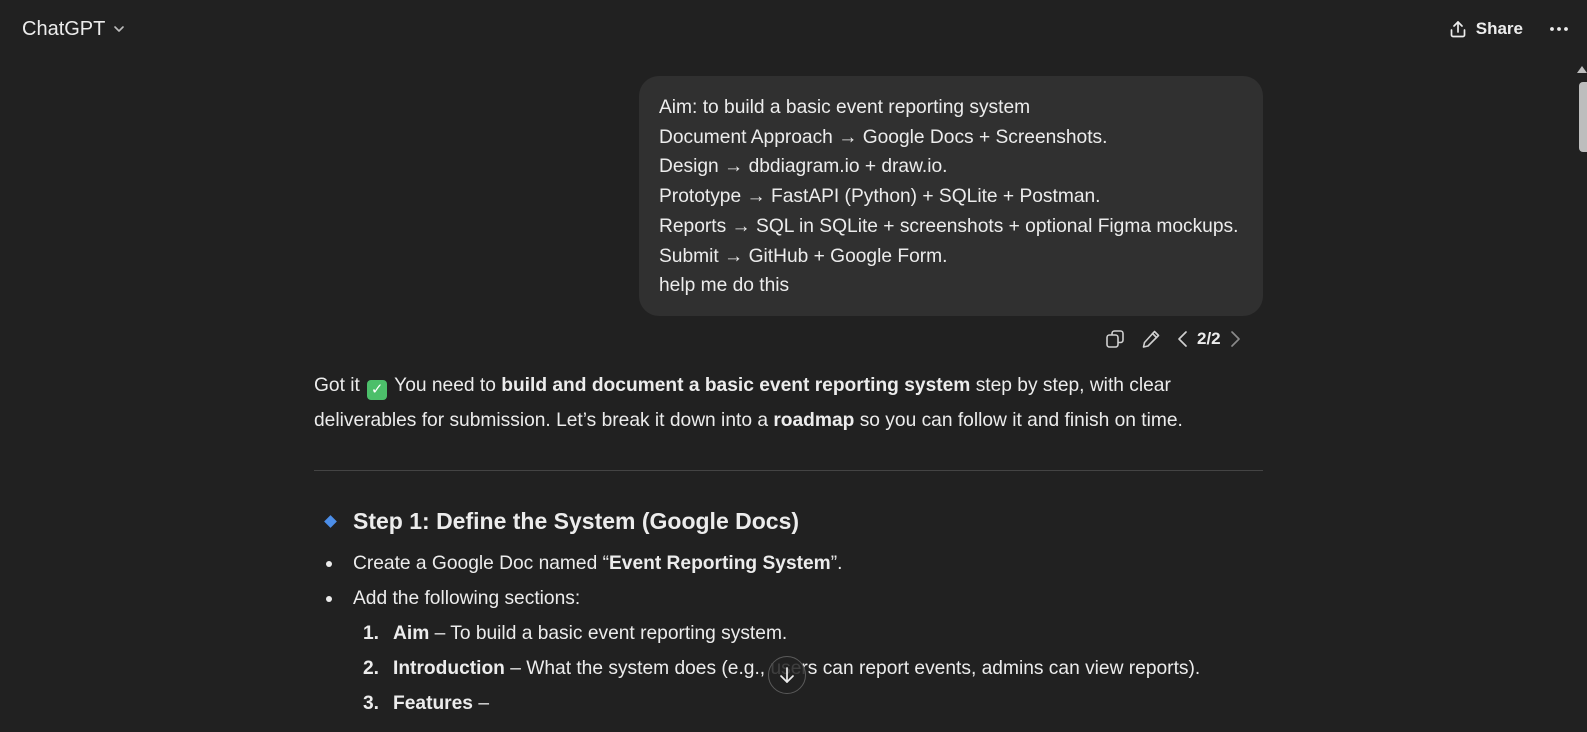 The image size is (1587, 732). What do you see at coordinates (340, 385) in the screenshot?
I see `intro-text: Got it` at bounding box center [340, 385].